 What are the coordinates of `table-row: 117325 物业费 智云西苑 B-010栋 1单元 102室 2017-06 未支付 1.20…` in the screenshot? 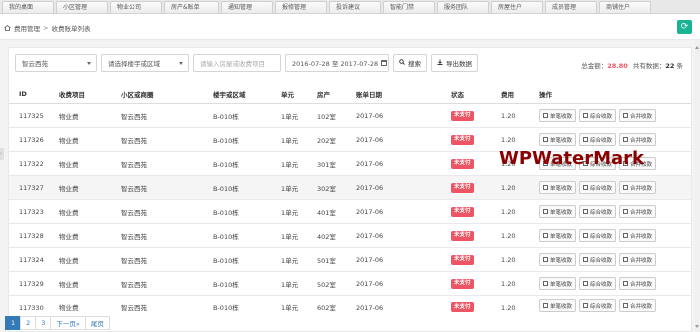 It's located at (350, 116).